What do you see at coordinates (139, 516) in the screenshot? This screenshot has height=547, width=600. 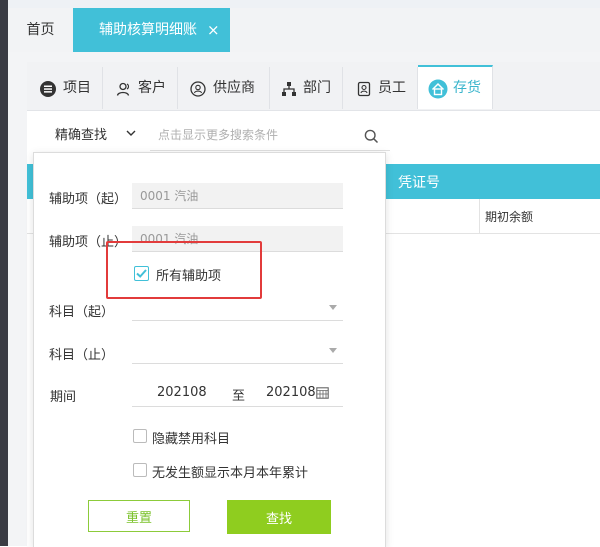 I see `reset-button: 重置` at bounding box center [139, 516].